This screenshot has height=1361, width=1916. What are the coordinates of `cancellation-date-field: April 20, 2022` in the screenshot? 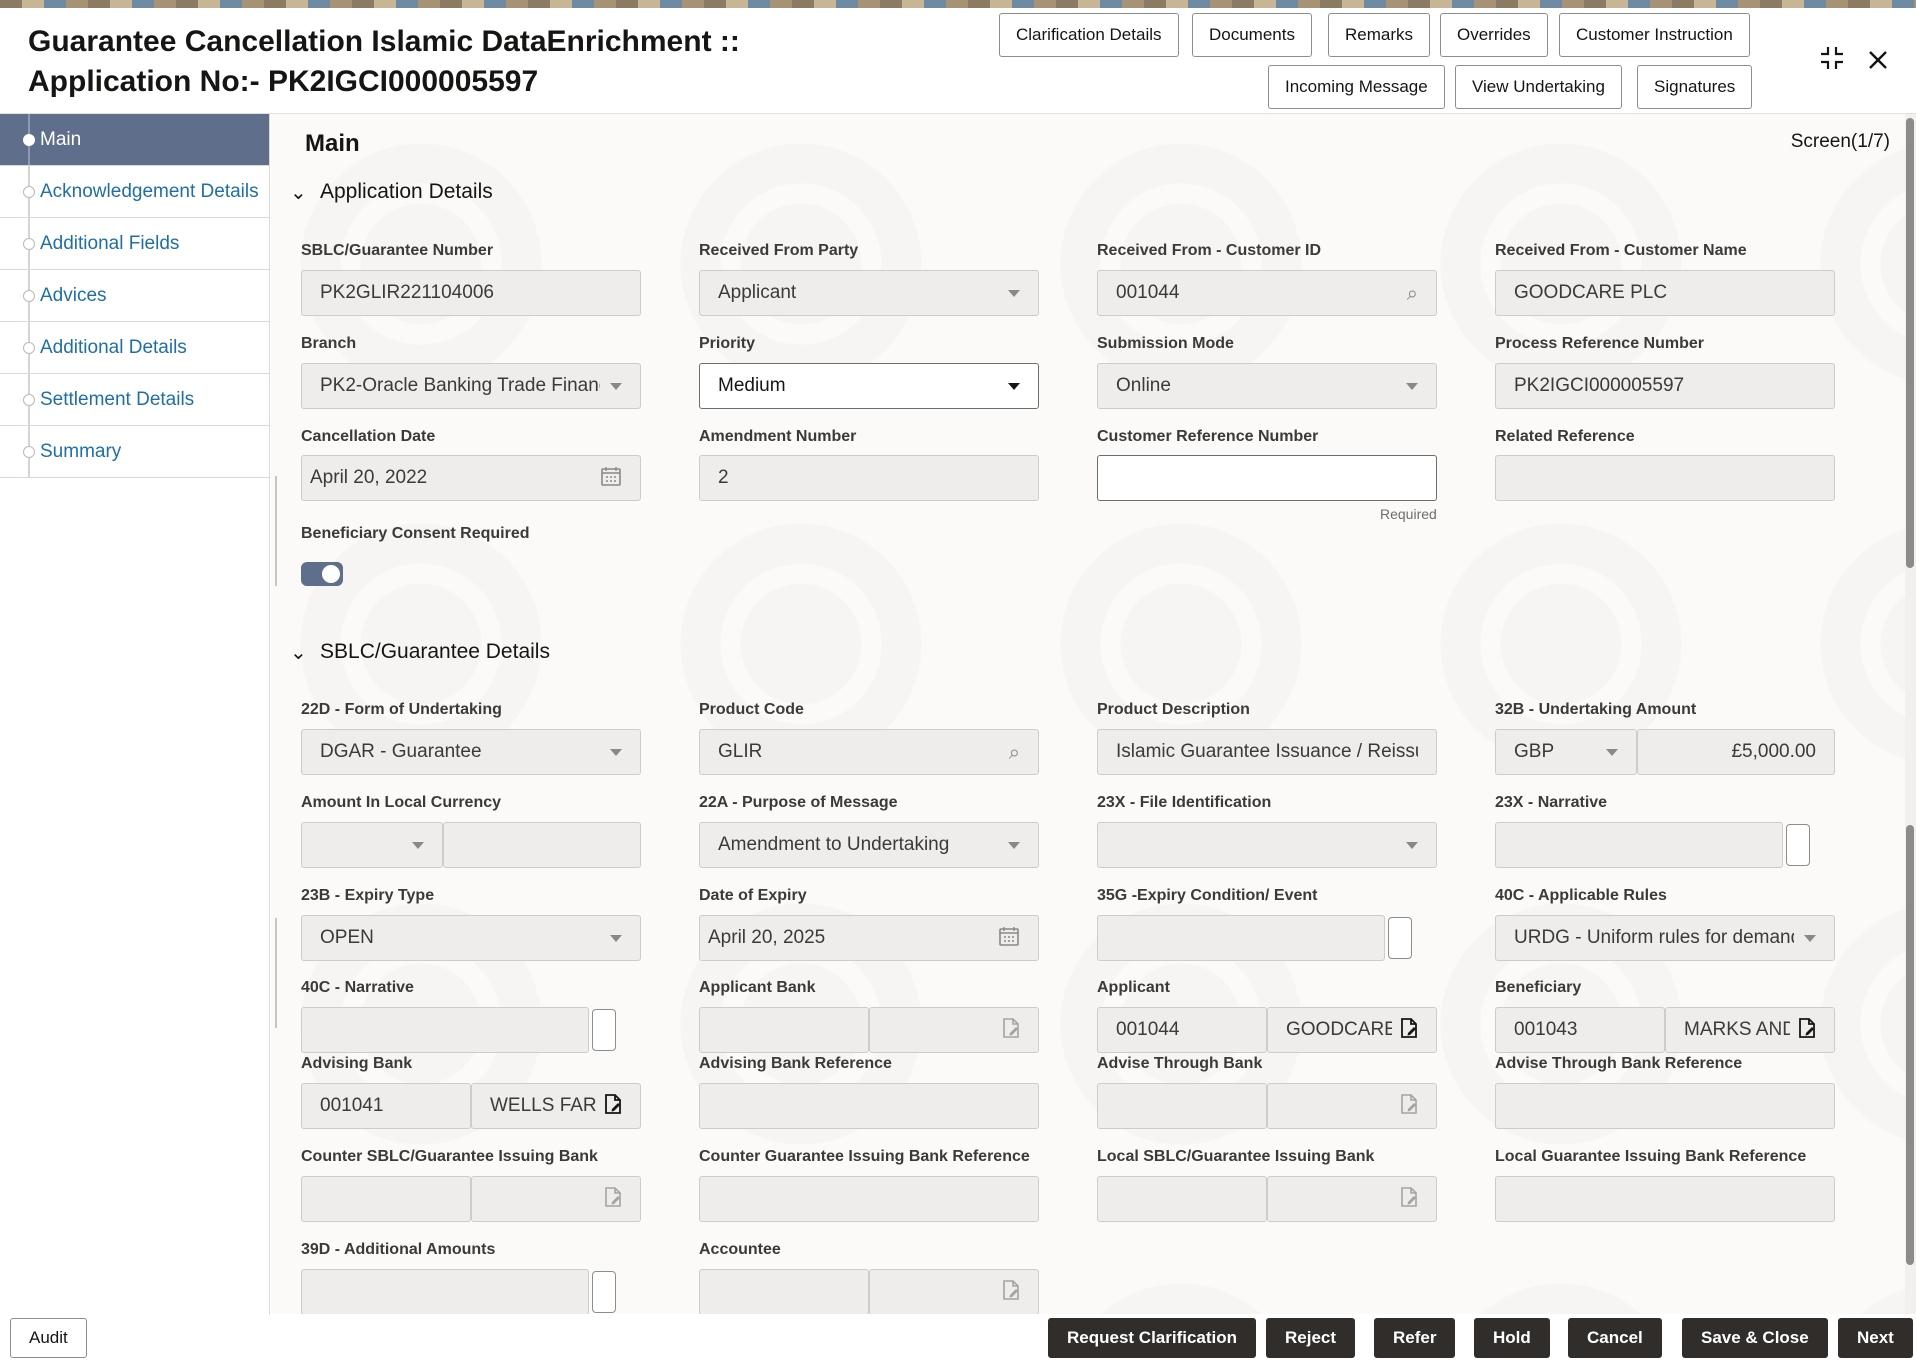 It's located at (471, 478).